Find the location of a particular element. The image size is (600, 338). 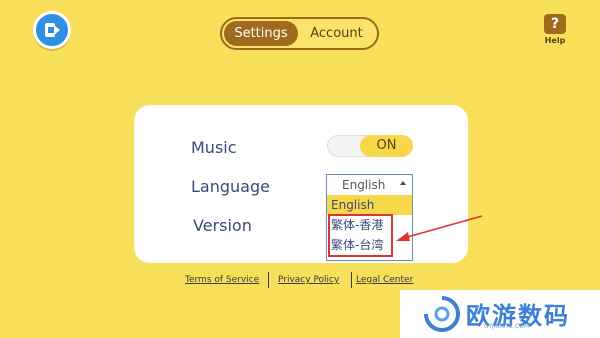

language-label: Language is located at coordinates (230, 186).